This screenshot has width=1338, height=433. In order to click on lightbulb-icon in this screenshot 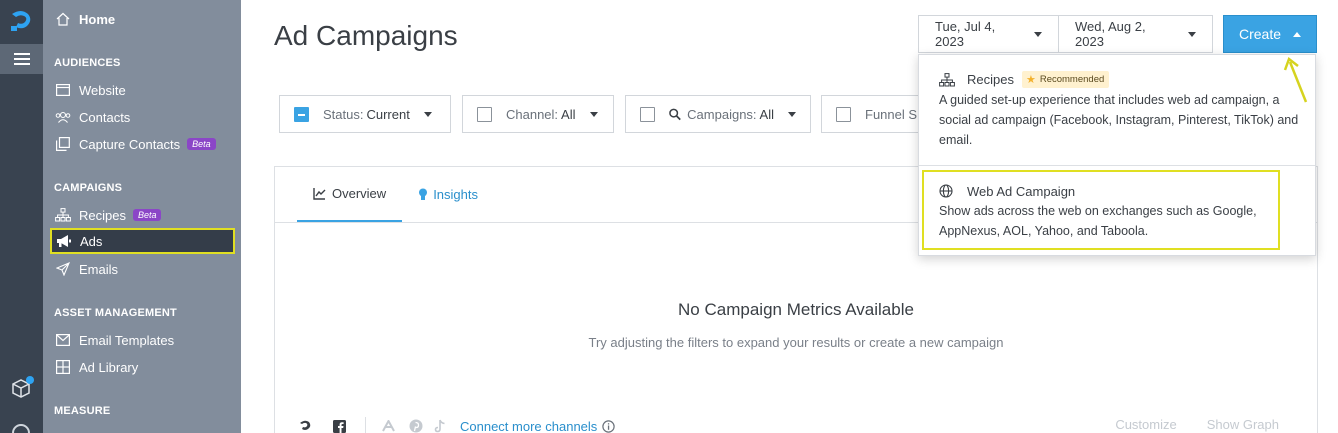, I will do `click(423, 194)`.